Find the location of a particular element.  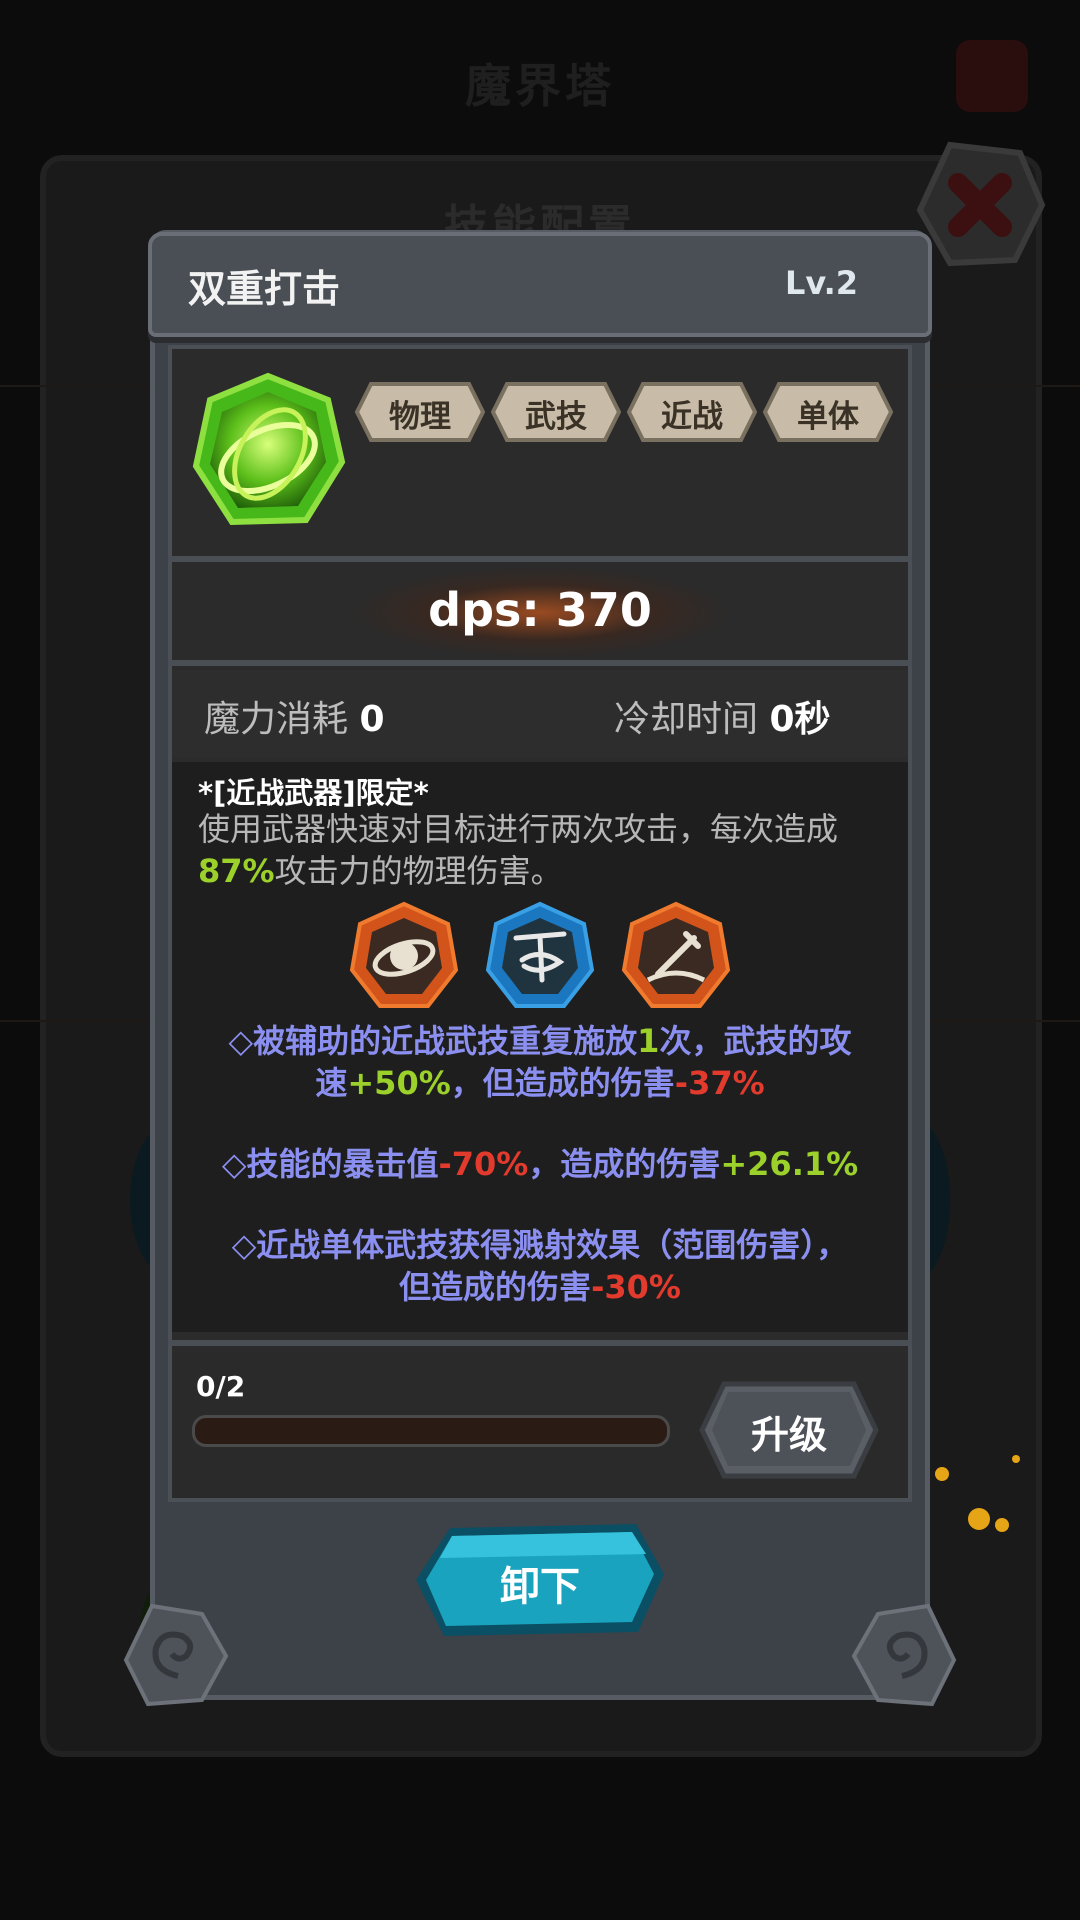

skill-level: Lv.2 is located at coordinates (821, 283).